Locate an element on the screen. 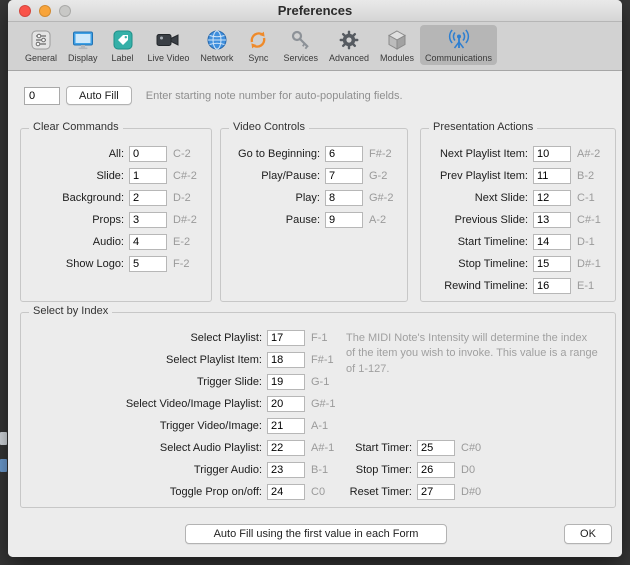  toolbar-item-label: Sync is located at coordinates (258, 58).